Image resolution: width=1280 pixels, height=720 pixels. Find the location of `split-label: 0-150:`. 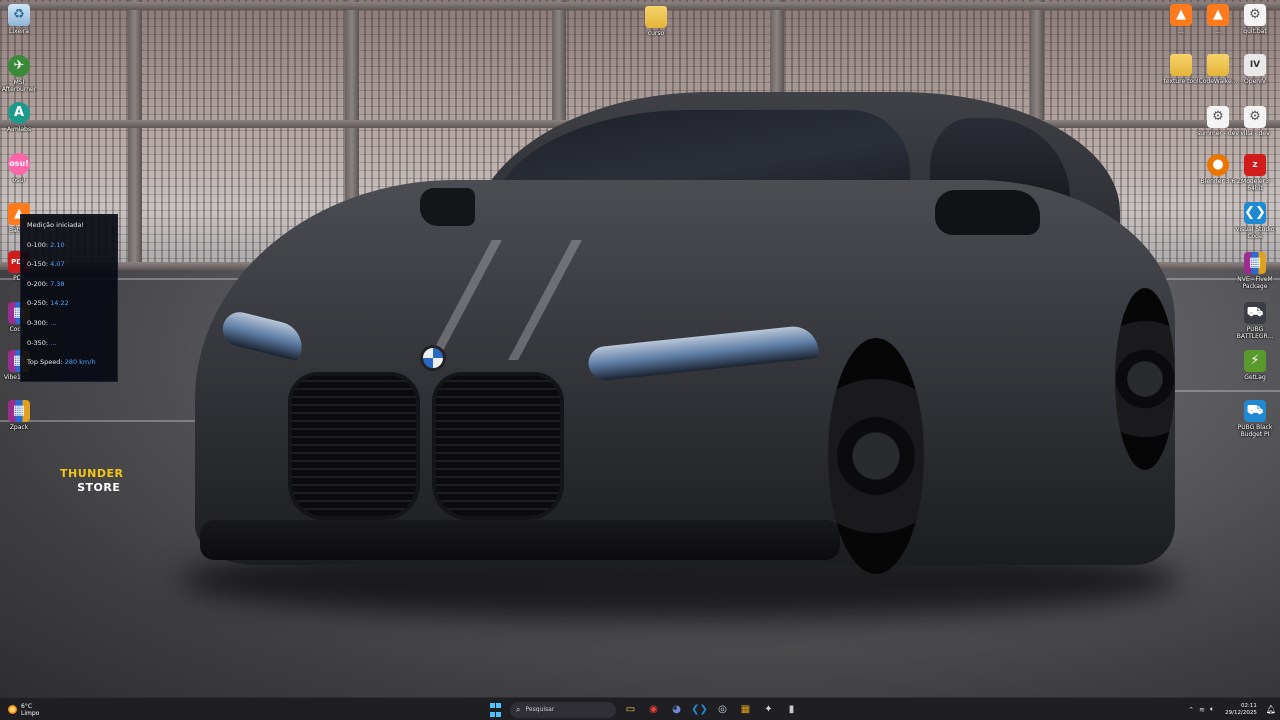

split-label: 0-150: is located at coordinates (38, 264).